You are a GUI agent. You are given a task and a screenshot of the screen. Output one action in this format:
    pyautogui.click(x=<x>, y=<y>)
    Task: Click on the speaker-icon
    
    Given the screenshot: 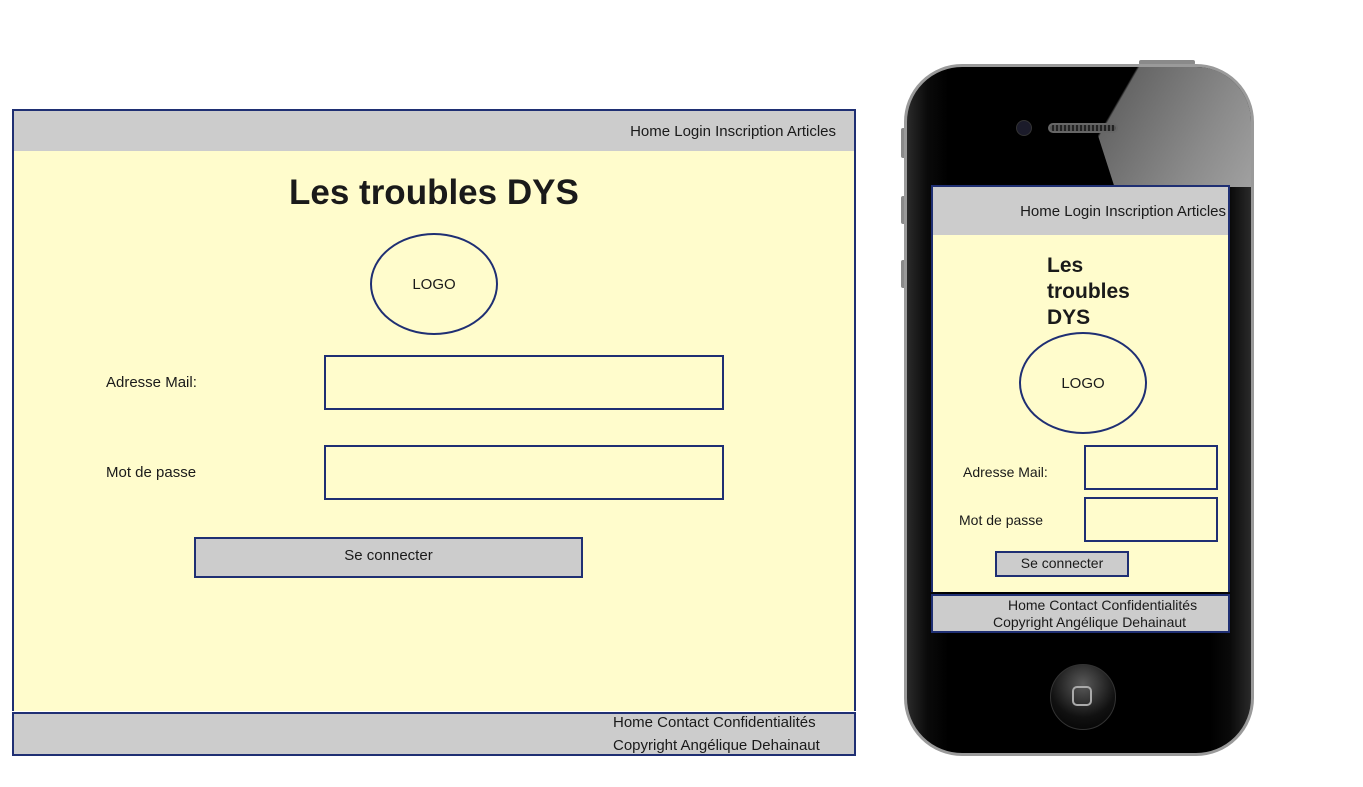 What is the action you would take?
    pyautogui.click(x=1083, y=128)
    